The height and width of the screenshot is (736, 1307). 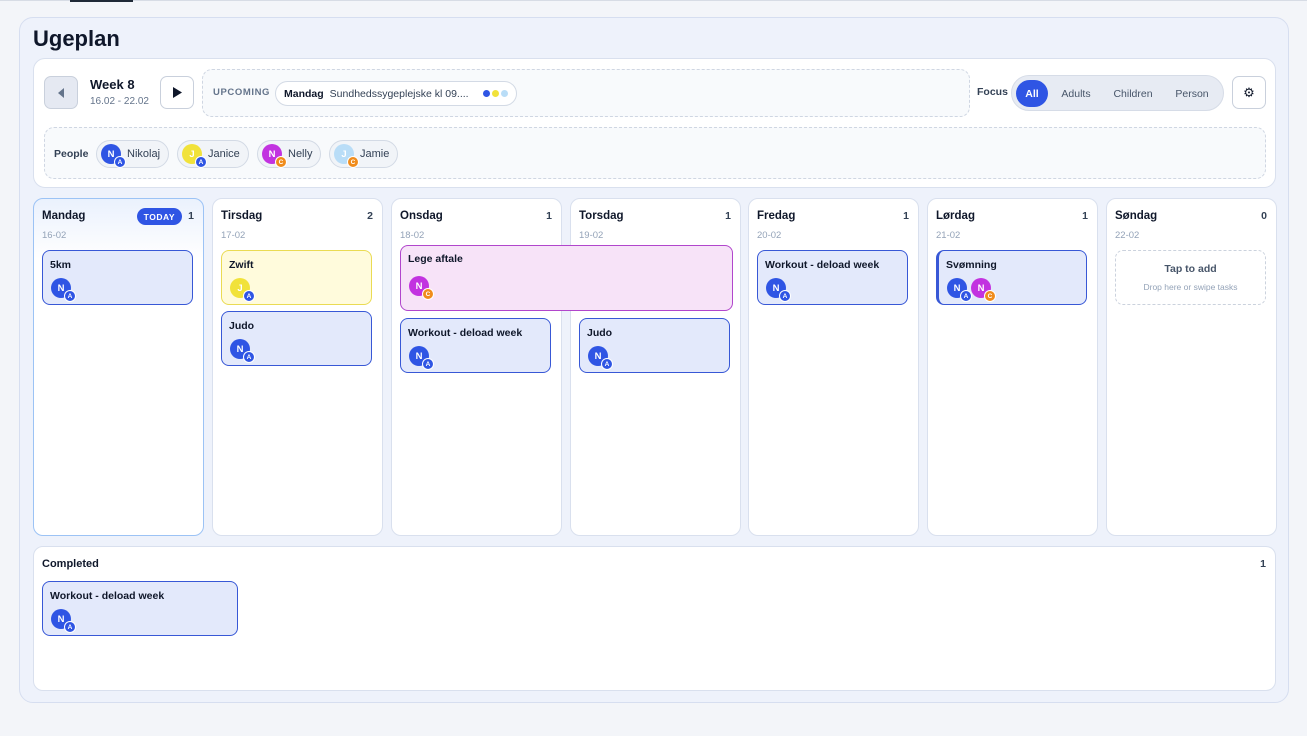 I want to click on task-title: 5km, so click(x=61, y=265).